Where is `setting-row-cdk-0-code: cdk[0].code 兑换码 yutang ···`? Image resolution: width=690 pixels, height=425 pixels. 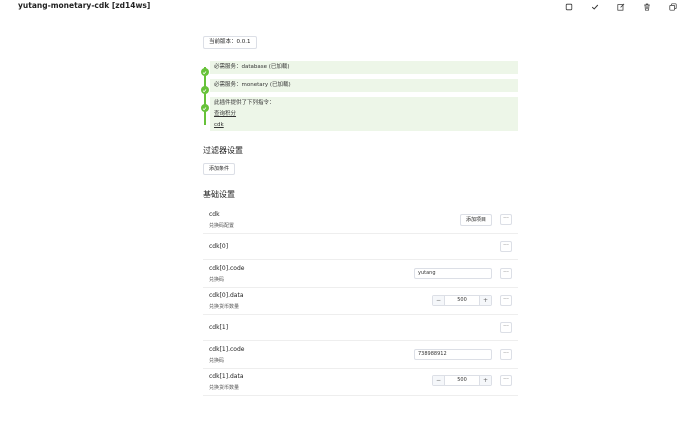
setting-row-cdk-0-code: cdk[0].code 兑换码 yutang ··· is located at coordinates (360, 274).